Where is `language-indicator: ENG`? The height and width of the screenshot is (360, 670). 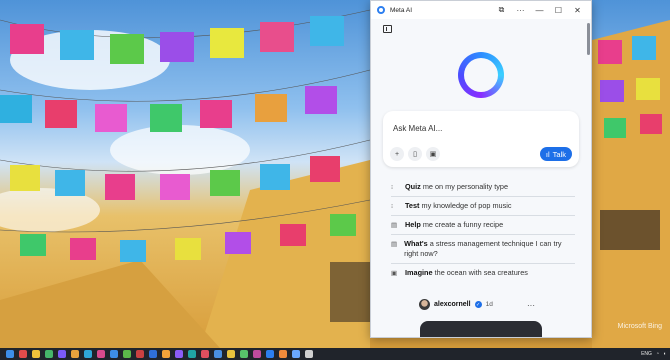 language-indicator: ENG is located at coordinates (646, 354).